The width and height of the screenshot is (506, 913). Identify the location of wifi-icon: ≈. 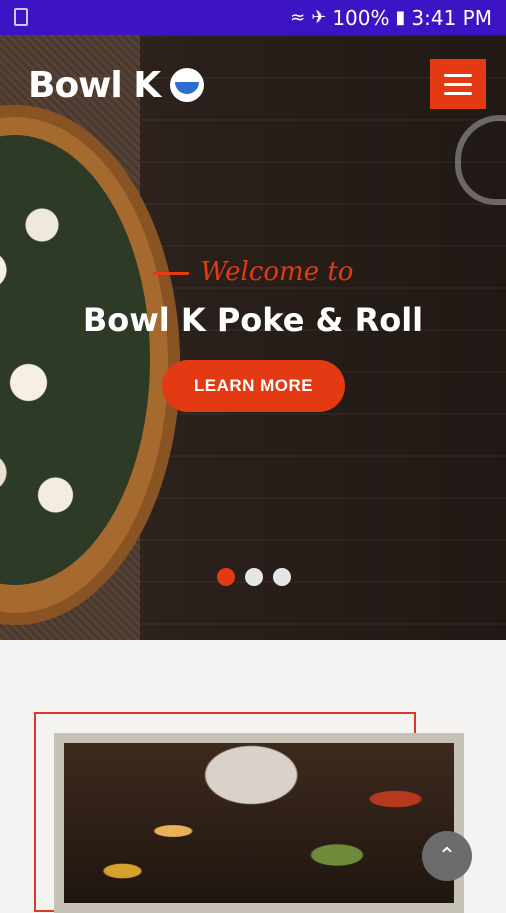
(298, 17).